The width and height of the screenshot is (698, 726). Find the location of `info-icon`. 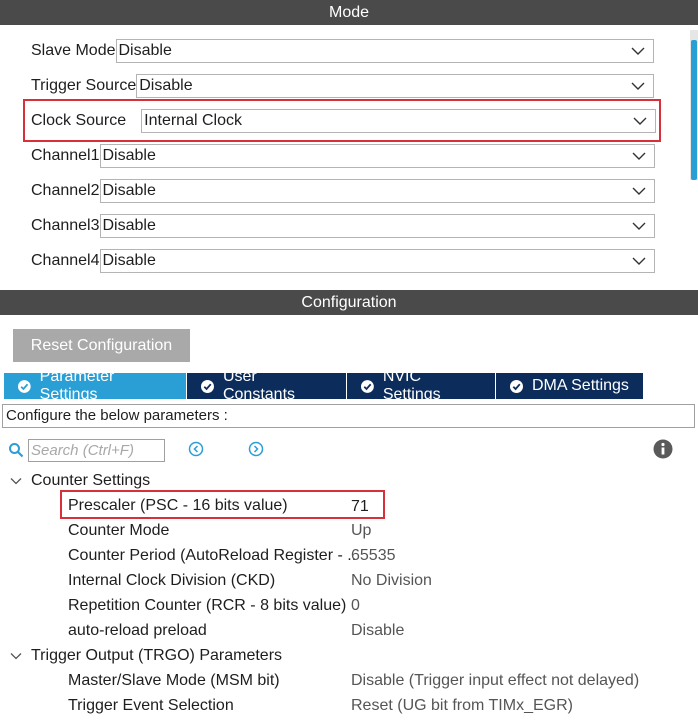

info-icon is located at coordinates (663, 449).